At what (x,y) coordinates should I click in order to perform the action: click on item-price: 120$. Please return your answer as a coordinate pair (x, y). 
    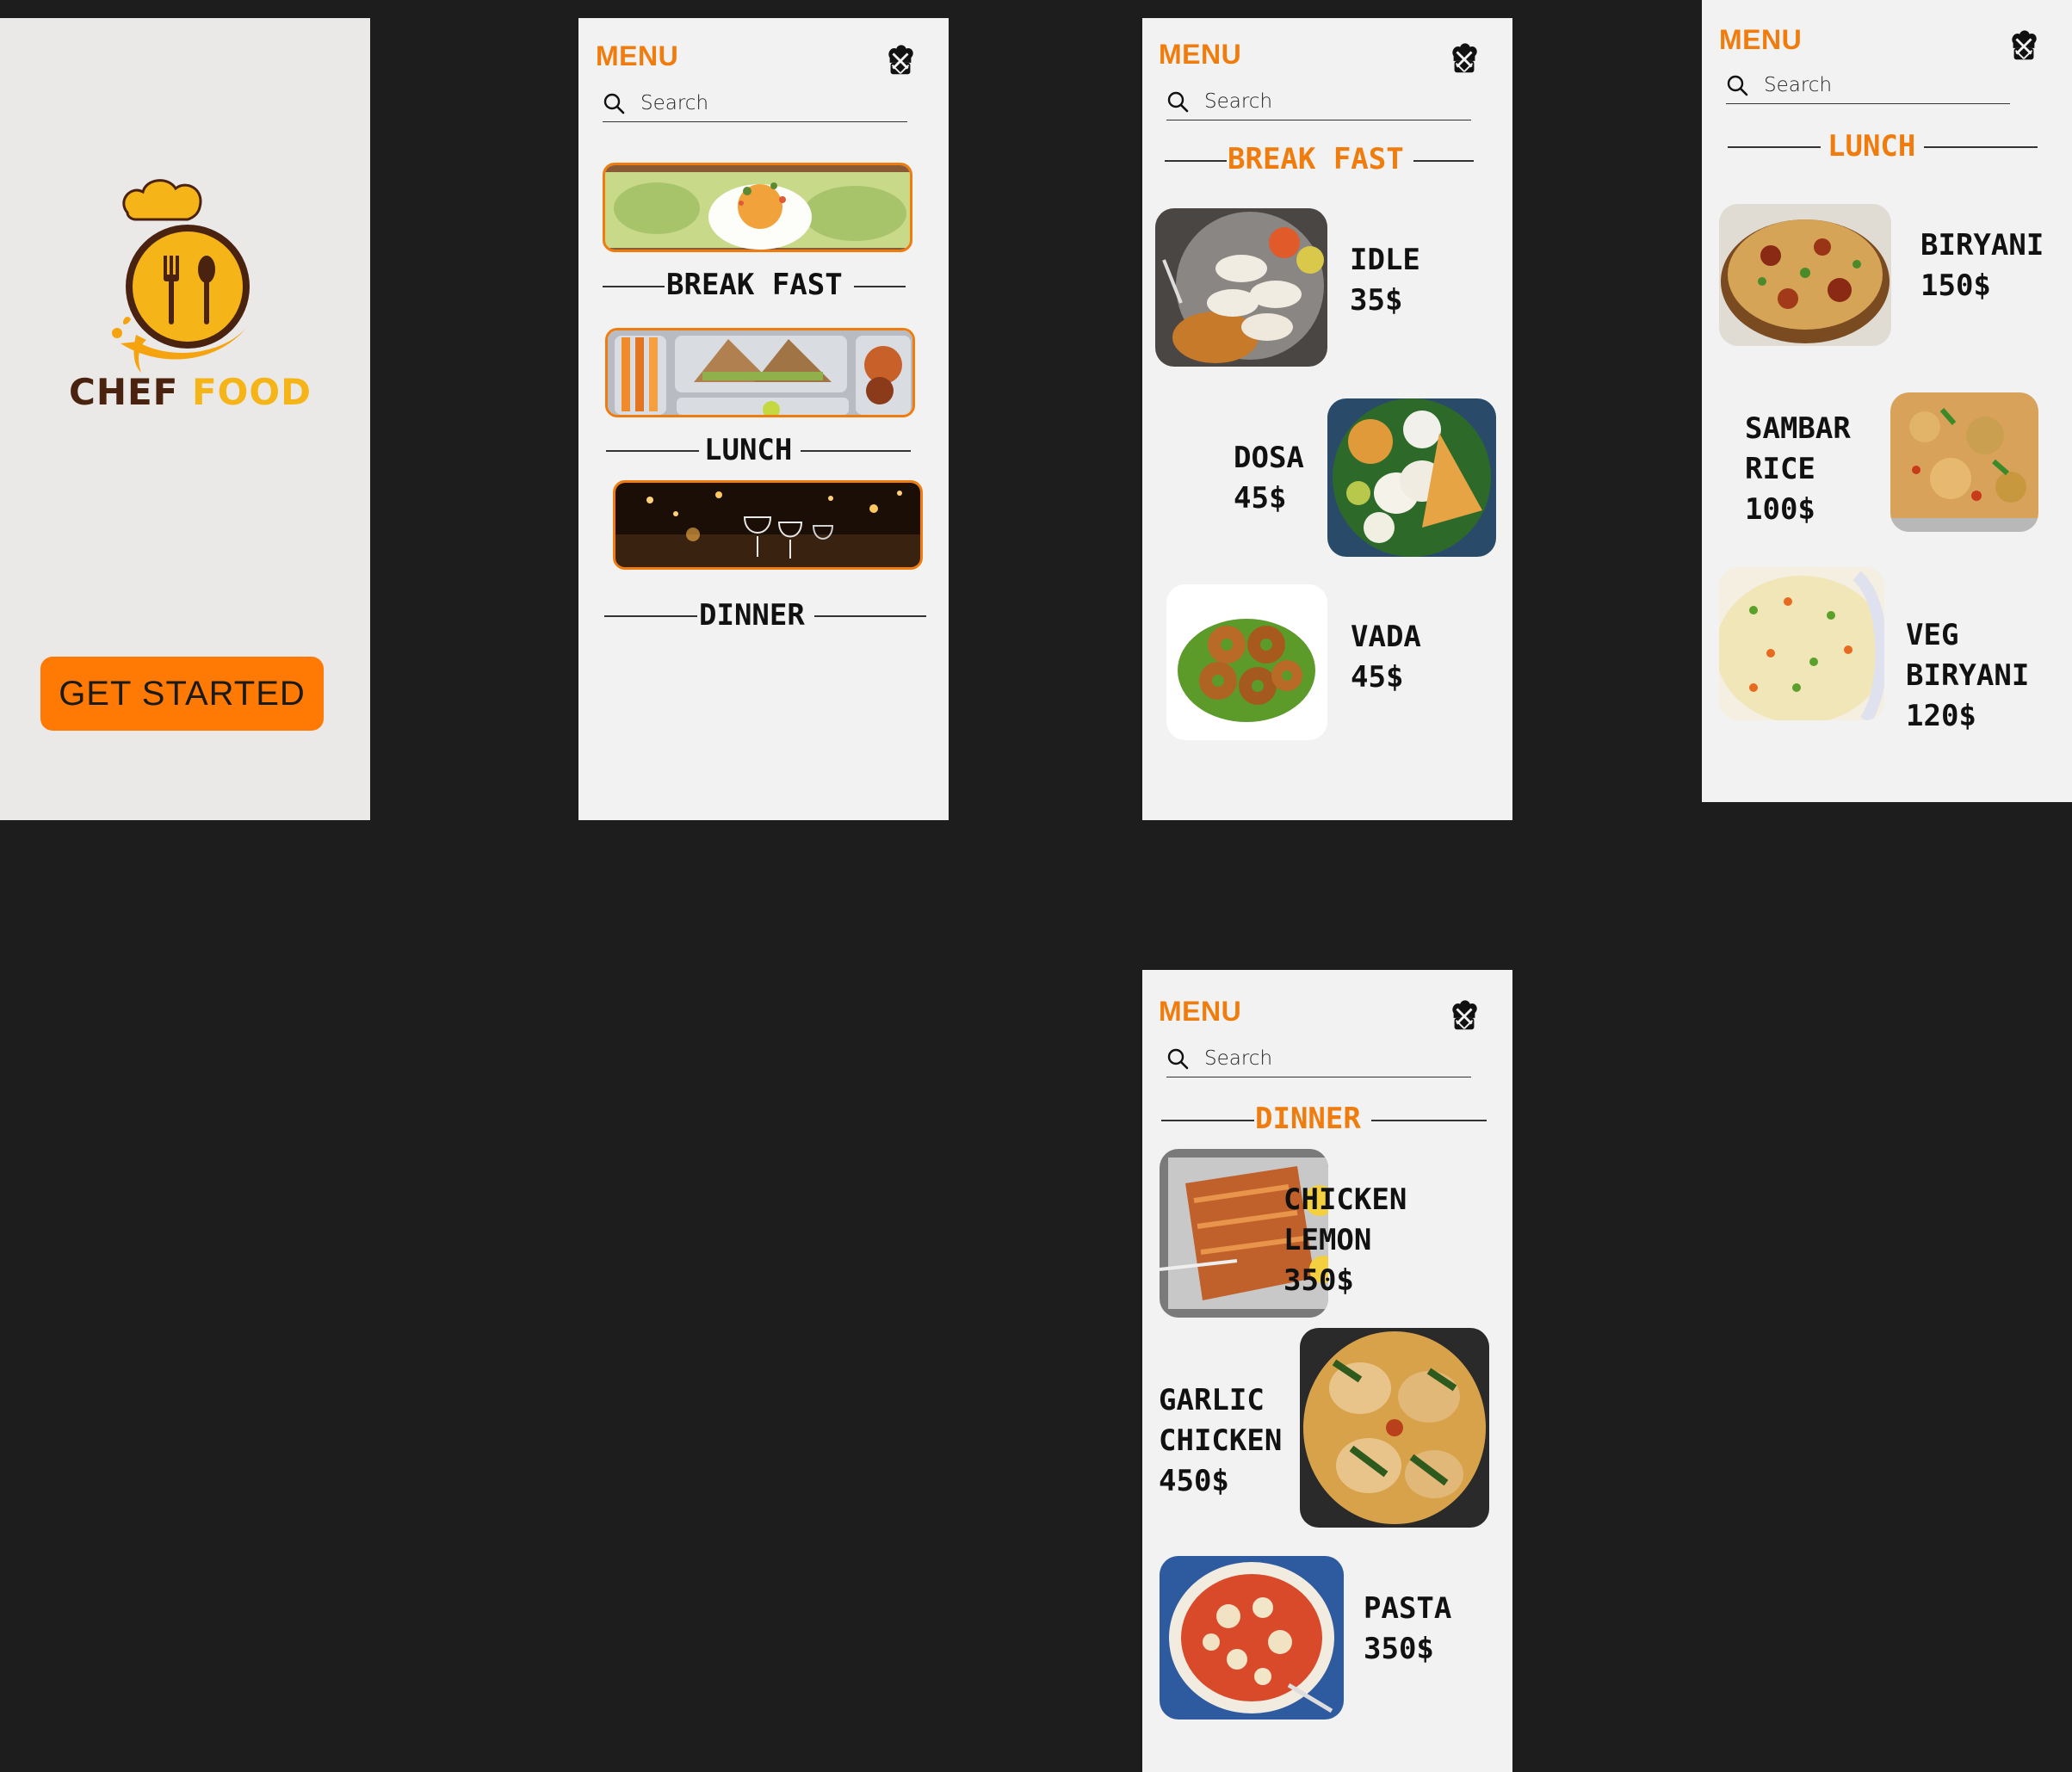
    Looking at the image, I should click on (1941, 716).